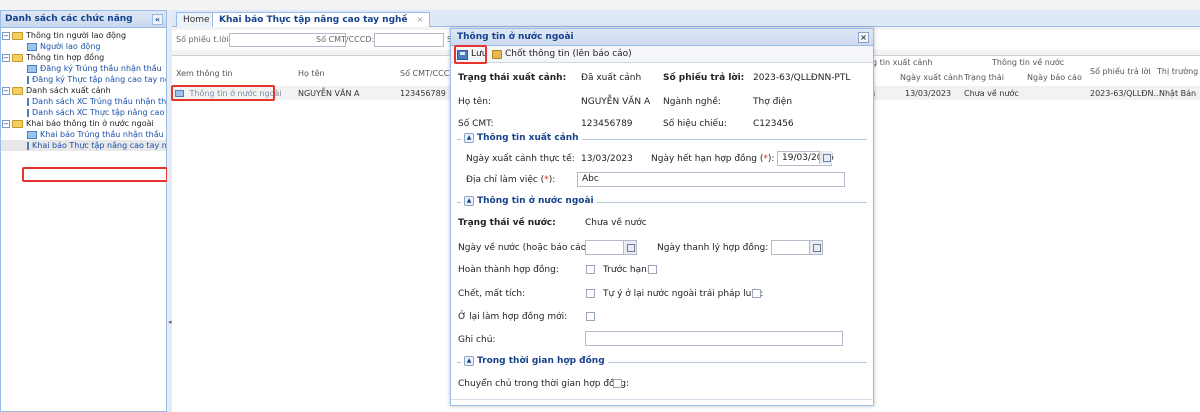 The height and width of the screenshot is (412, 1200). Describe the element at coordinates (1177, 71) in the screenshot. I see `col-header-thi-truong: Thị trường` at that location.